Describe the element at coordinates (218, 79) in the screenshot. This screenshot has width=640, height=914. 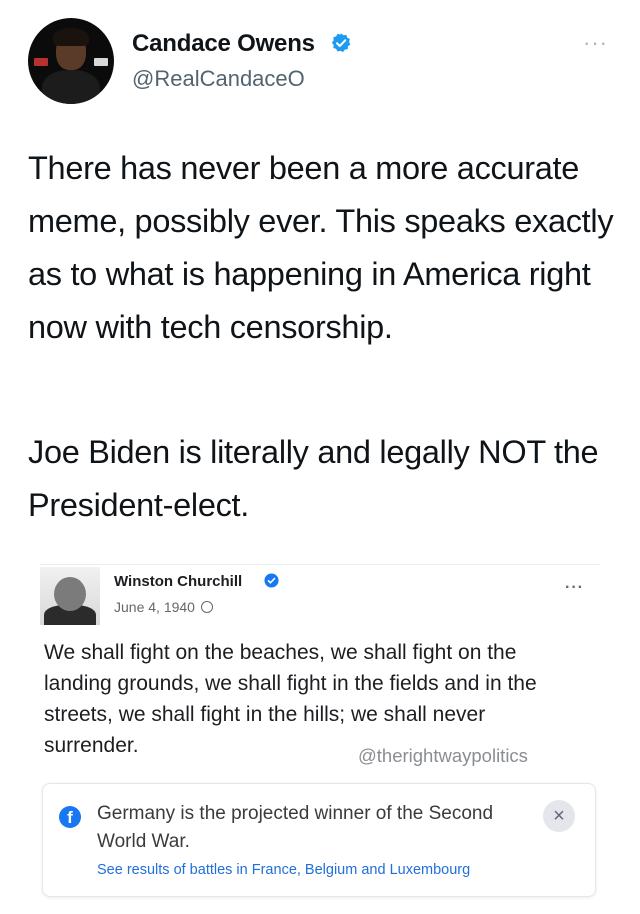
I see `author-handle: @RealCandaceO` at that location.